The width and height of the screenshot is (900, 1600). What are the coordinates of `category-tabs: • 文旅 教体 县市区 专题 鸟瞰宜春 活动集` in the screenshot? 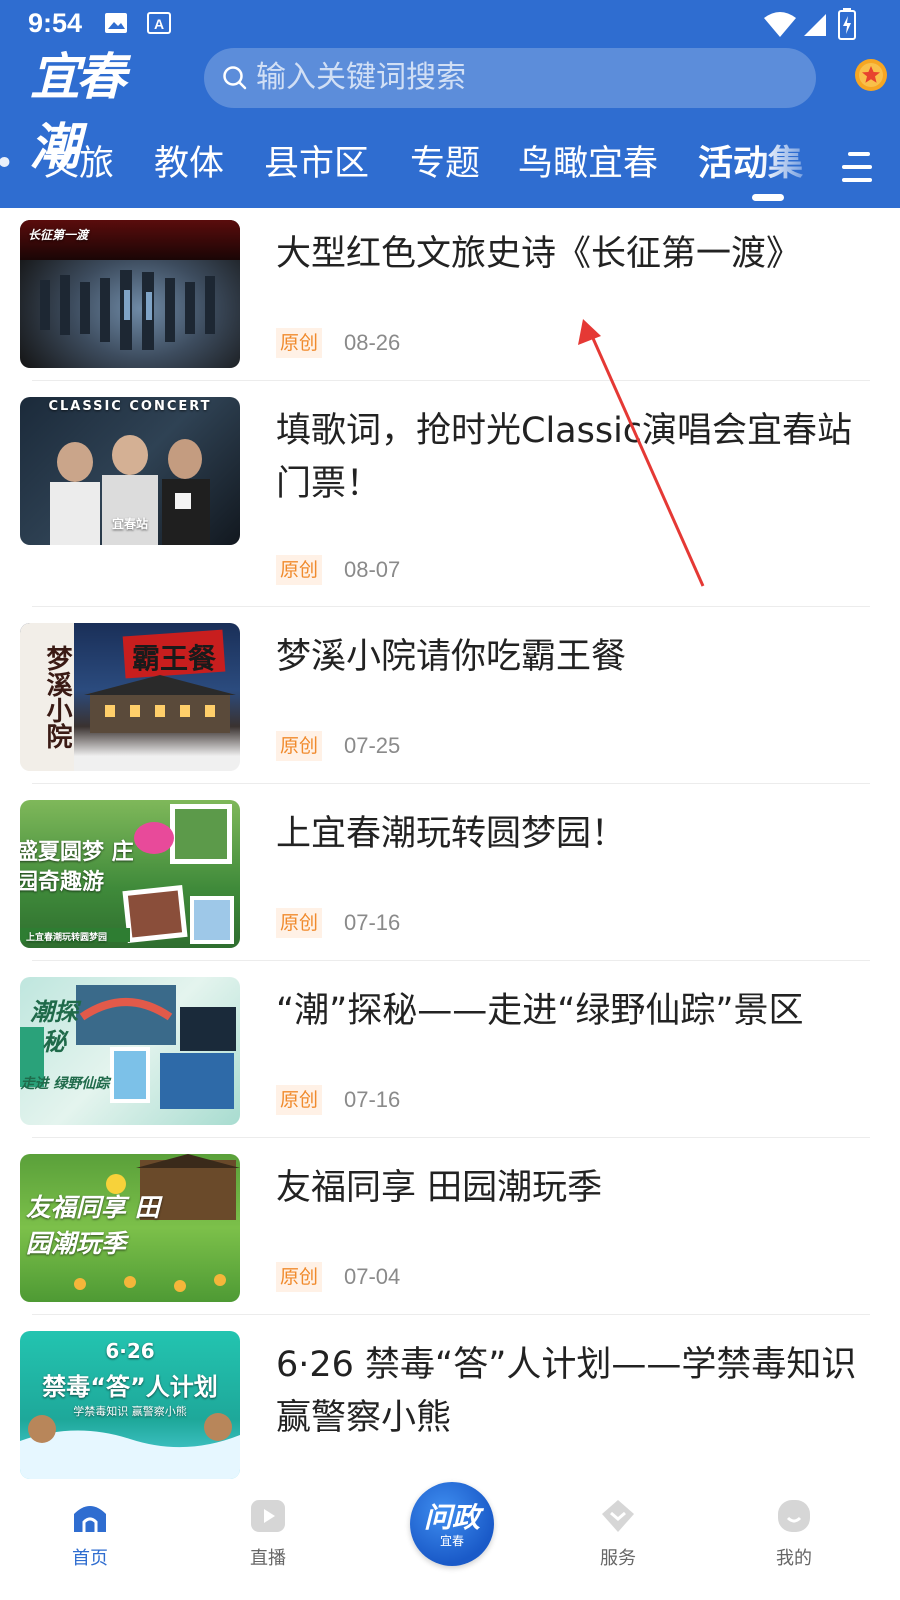 It's located at (450, 173).